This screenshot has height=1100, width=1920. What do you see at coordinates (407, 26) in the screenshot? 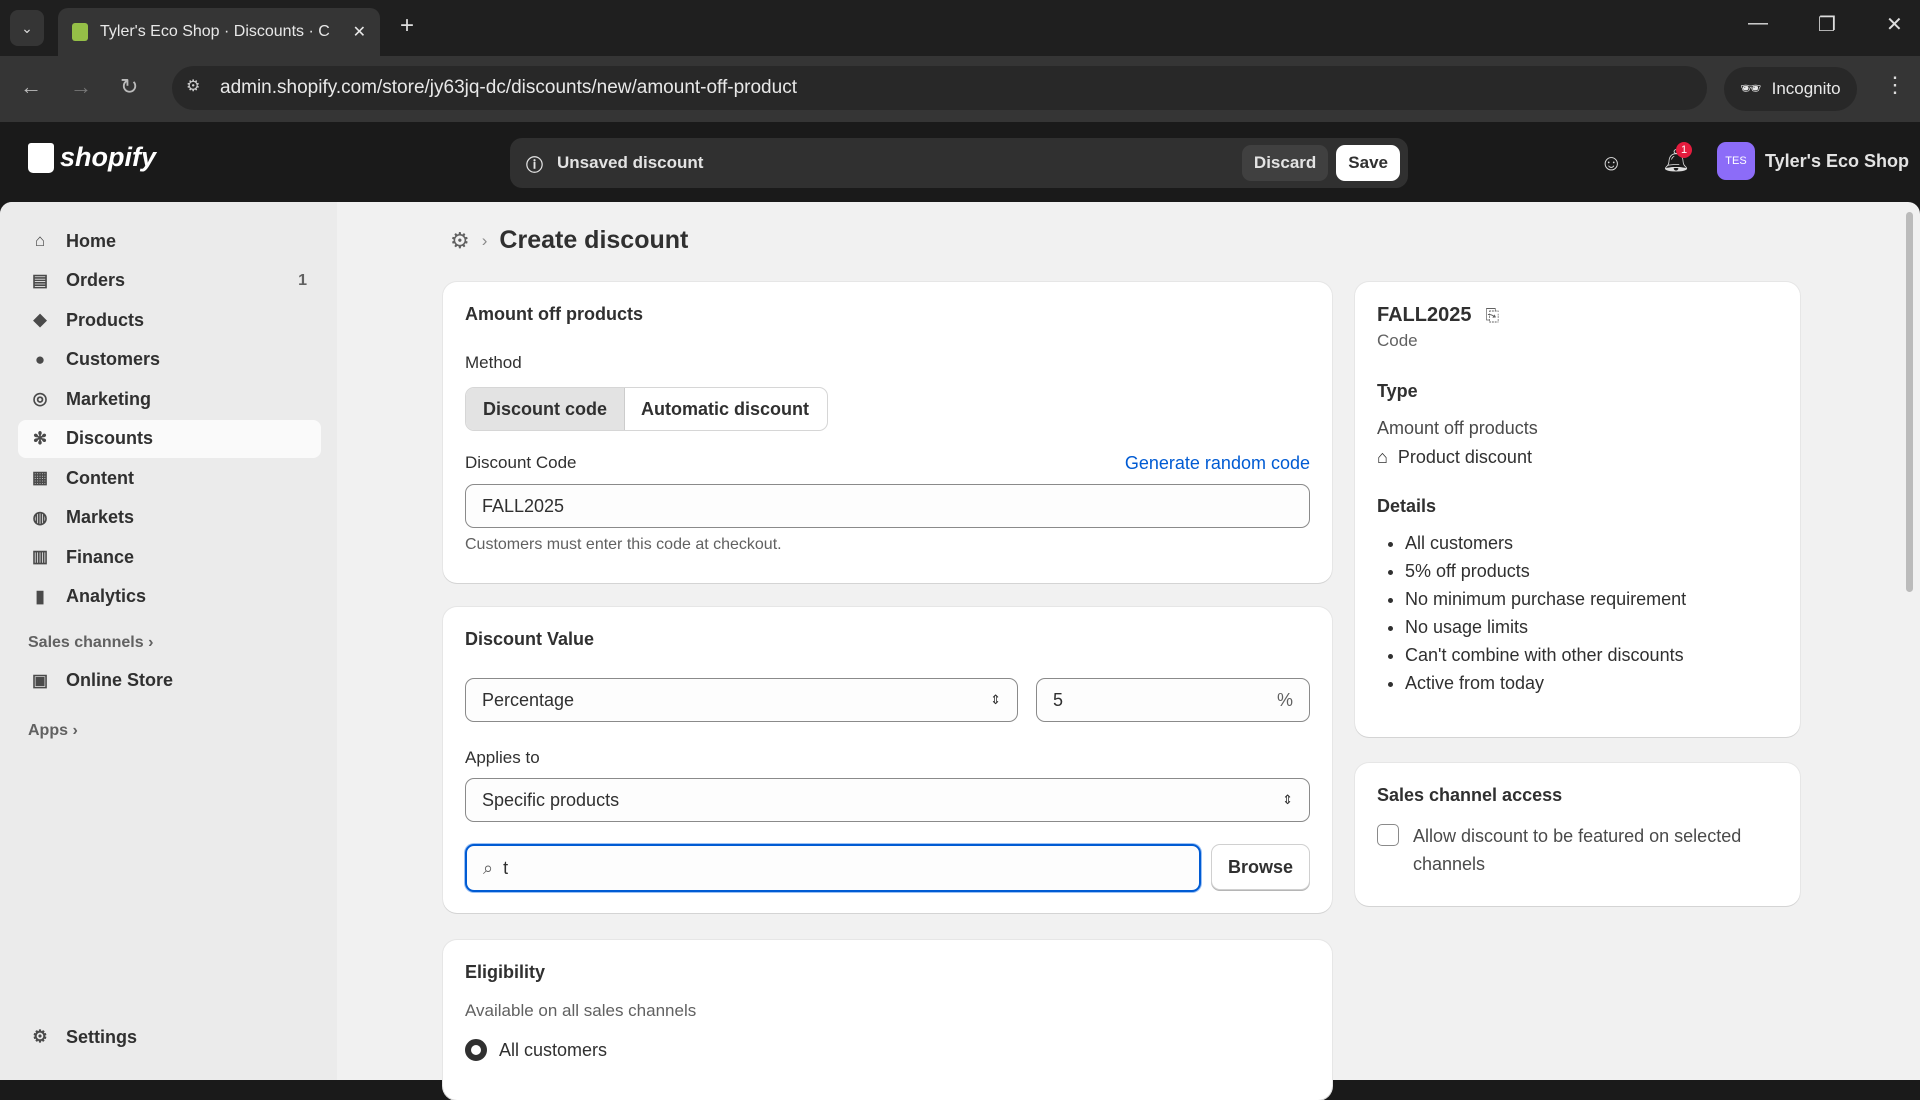
I see `new-tab-button: +` at bounding box center [407, 26].